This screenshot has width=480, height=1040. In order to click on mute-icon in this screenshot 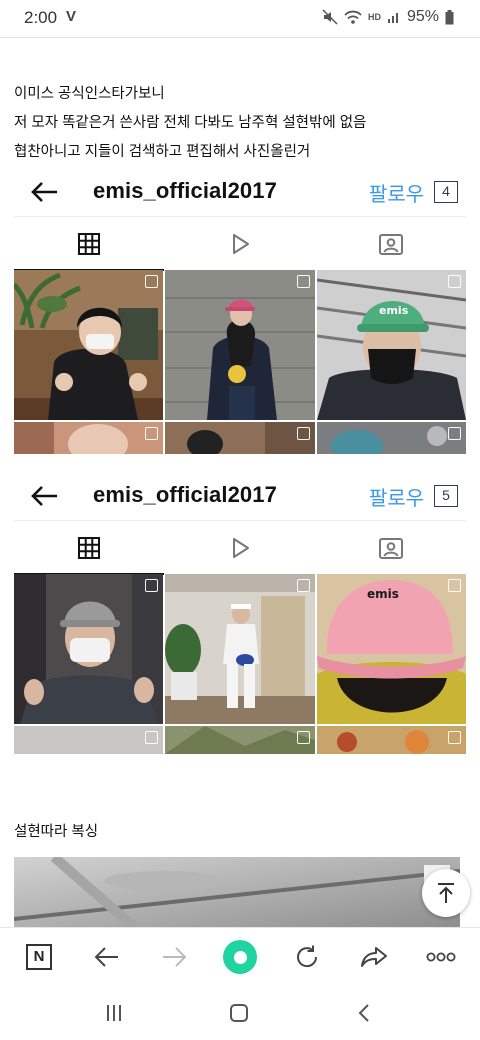, I will do `click(330, 17)`.